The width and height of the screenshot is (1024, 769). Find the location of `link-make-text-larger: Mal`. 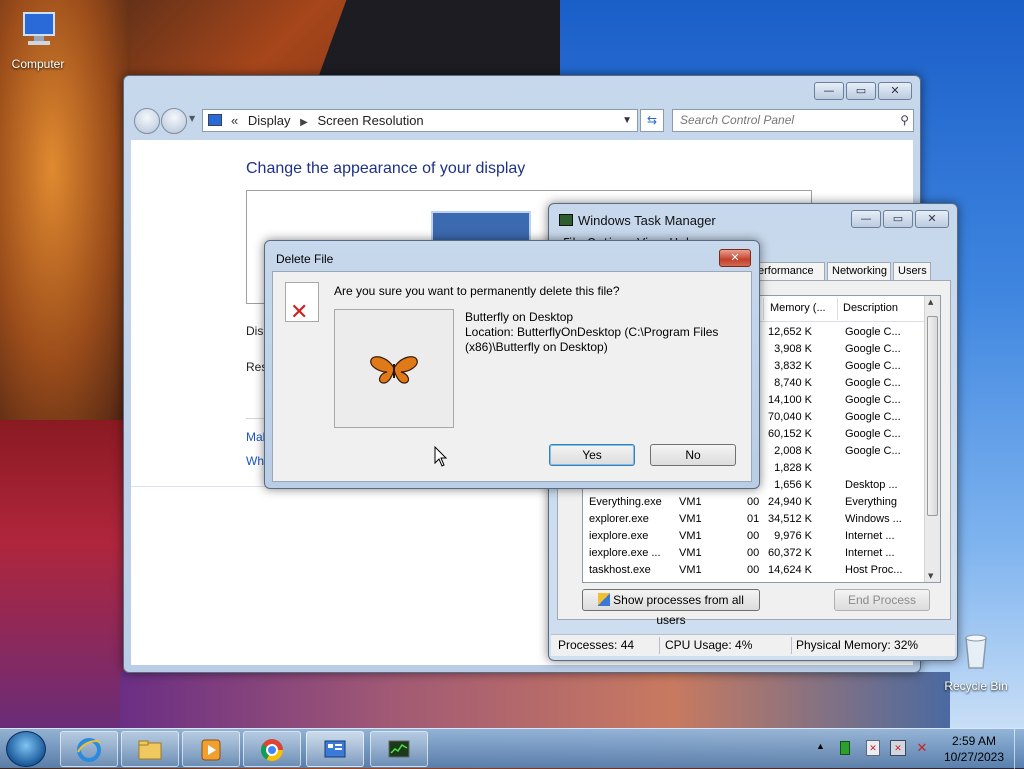

link-make-text-larger: Mal is located at coordinates (255, 437).